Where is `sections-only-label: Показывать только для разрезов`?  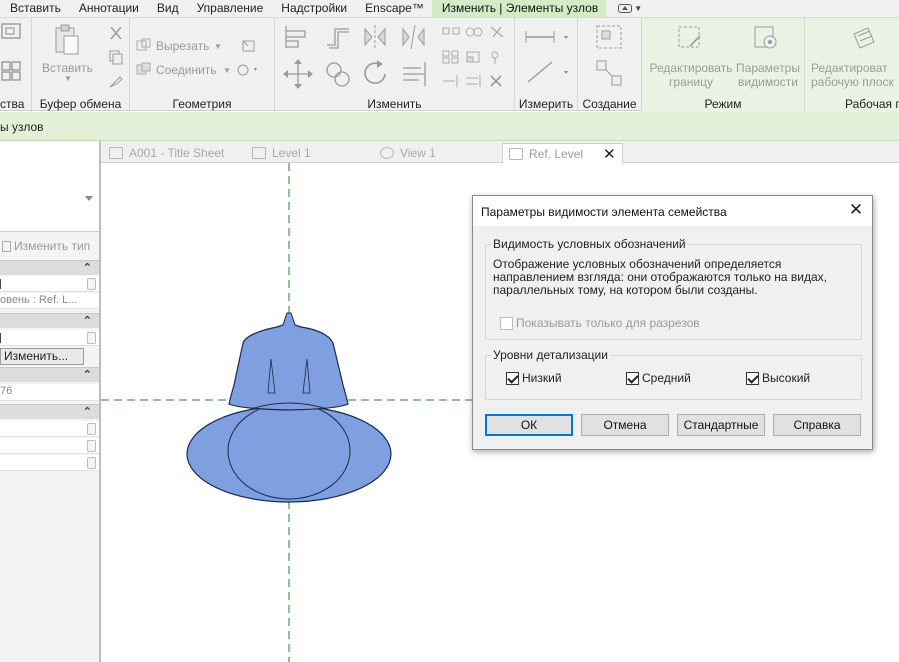 sections-only-label: Показывать только для разрезов is located at coordinates (608, 323).